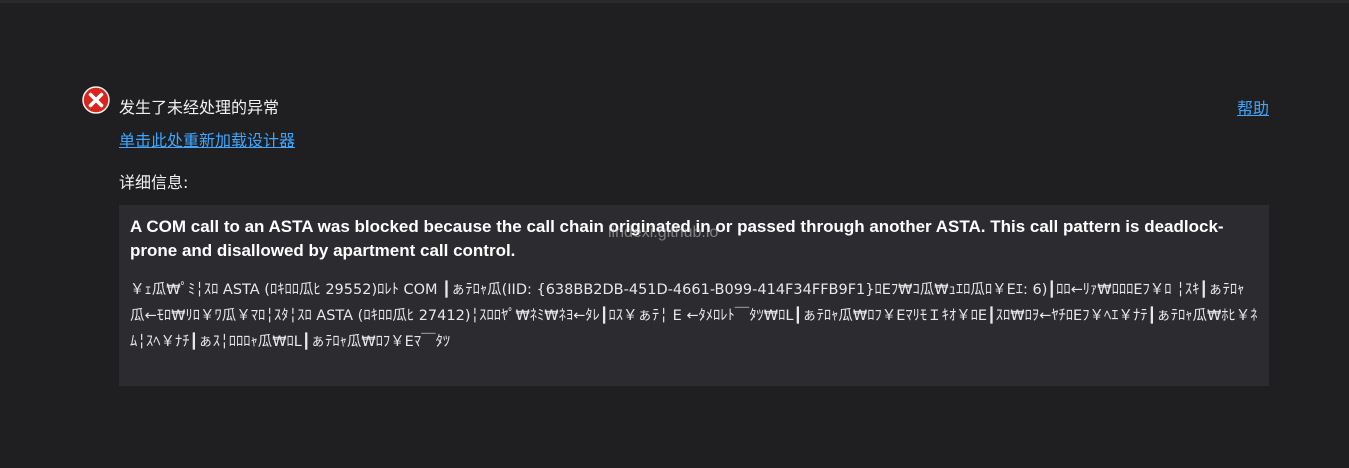 This screenshot has height=468, width=1349. Describe the element at coordinates (674, 1) in the screenshot. I see `window-top-strip` at that location.